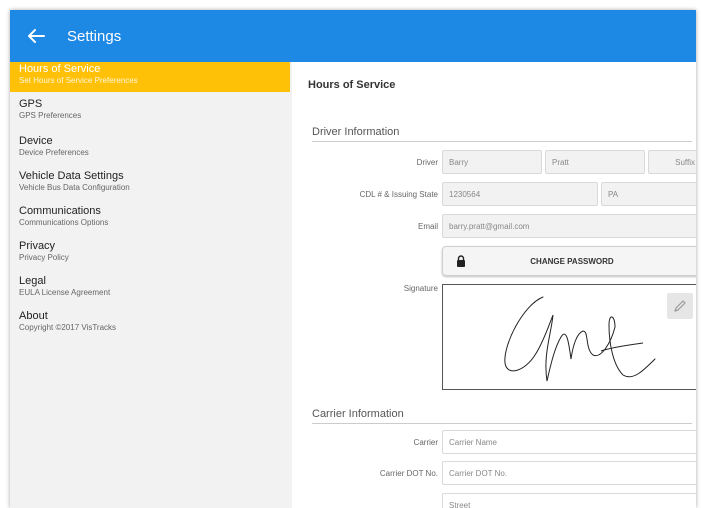  What do you see at coordinates (60, 211) in the screenshot?
I see `sidebar-item-title: Communications` at bounding box center [60, 211].